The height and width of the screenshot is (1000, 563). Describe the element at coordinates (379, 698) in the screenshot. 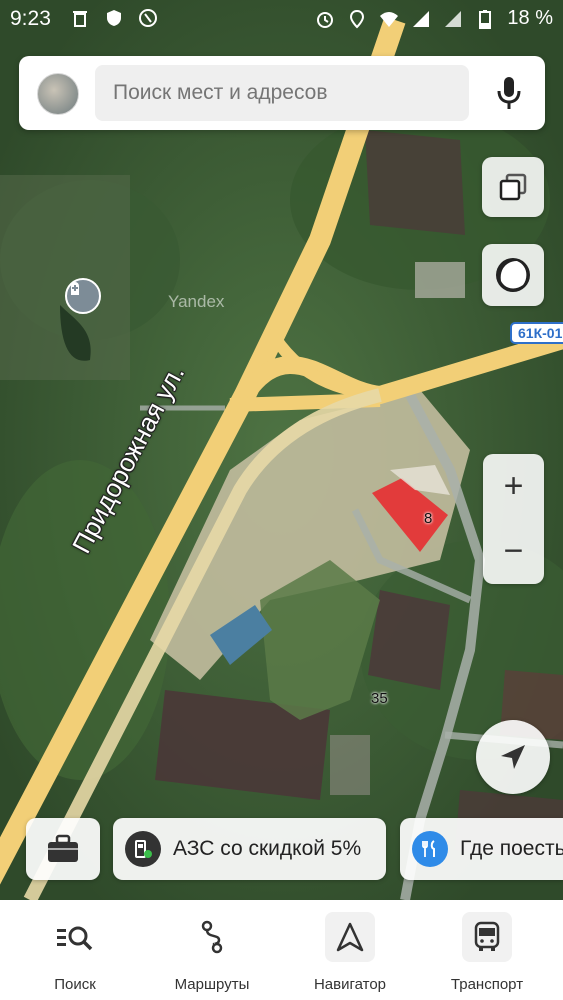

I see `house-number-label: 35` at that location.